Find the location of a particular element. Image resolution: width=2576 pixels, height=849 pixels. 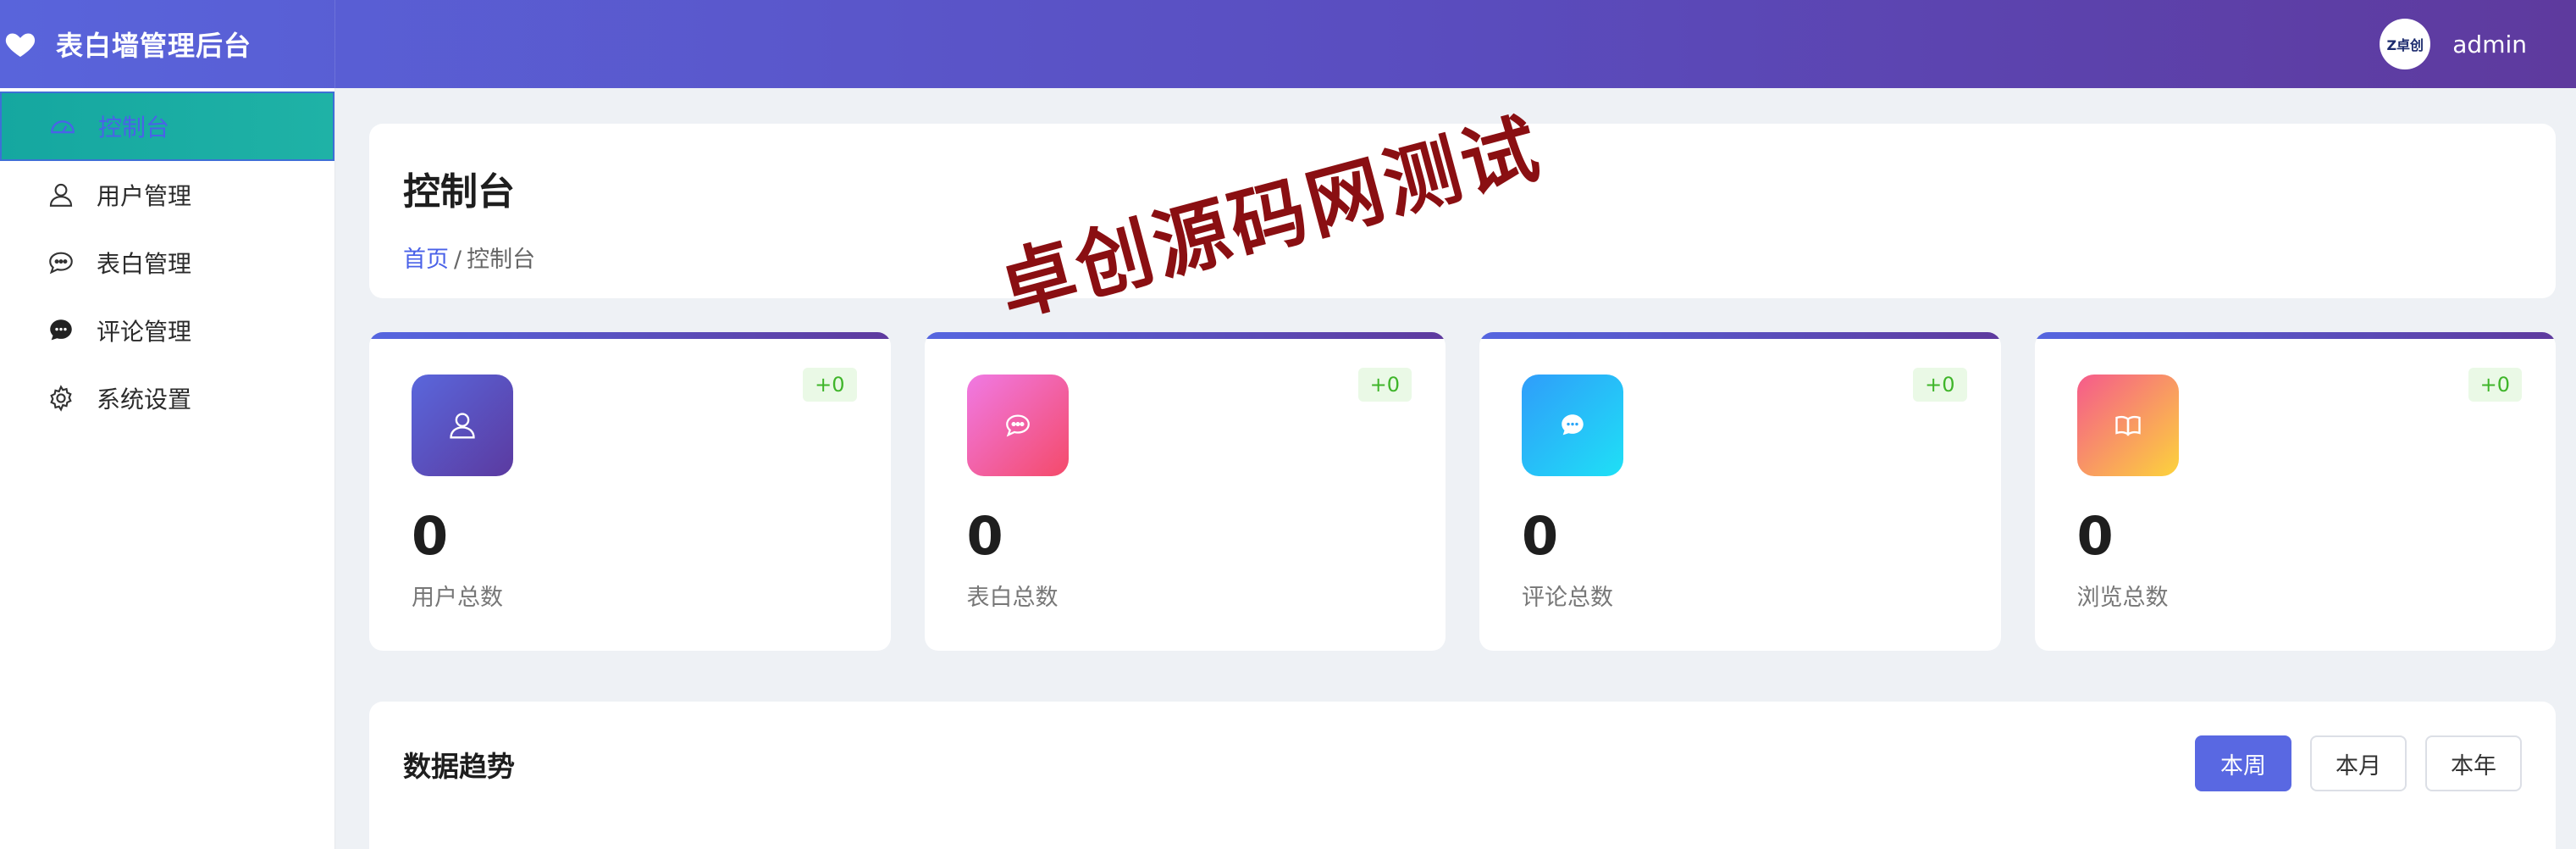

dashboard-icon is located at coordinates (62, 126).